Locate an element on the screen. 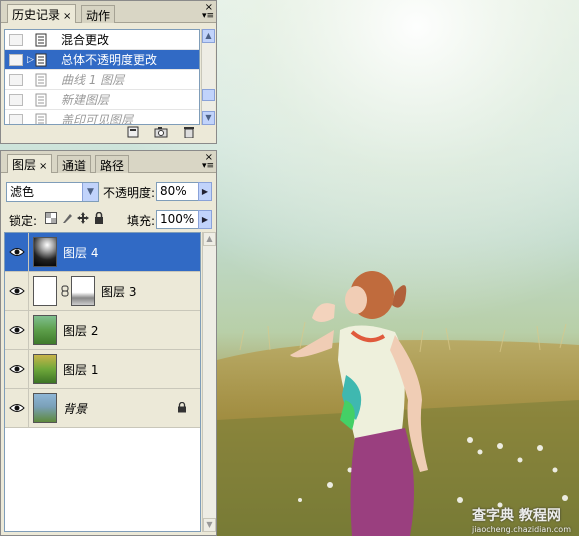 This screenshot has height=536, width=579. layer-row-3: 图层 3 is located at coordinates (102, 291).